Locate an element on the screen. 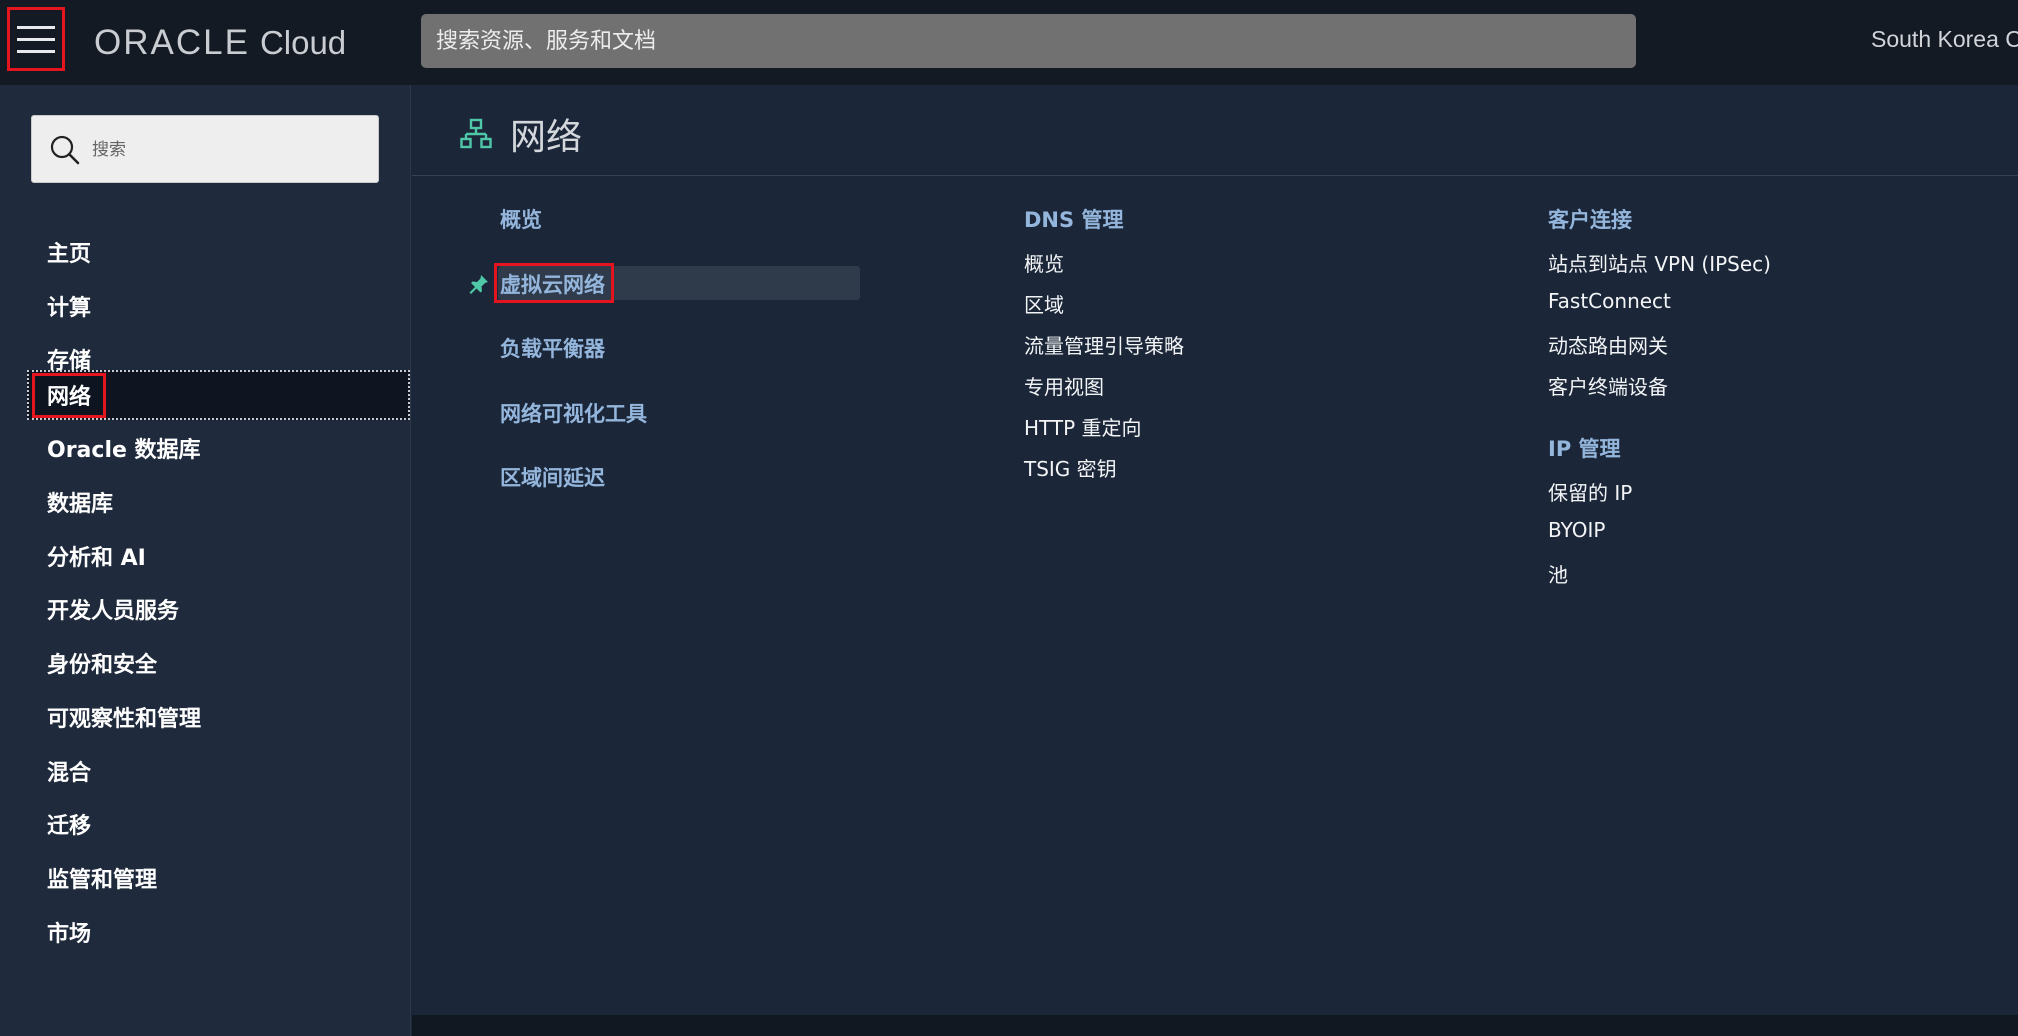  logo-brand: ORACLE is located at coordinates (172, 42).